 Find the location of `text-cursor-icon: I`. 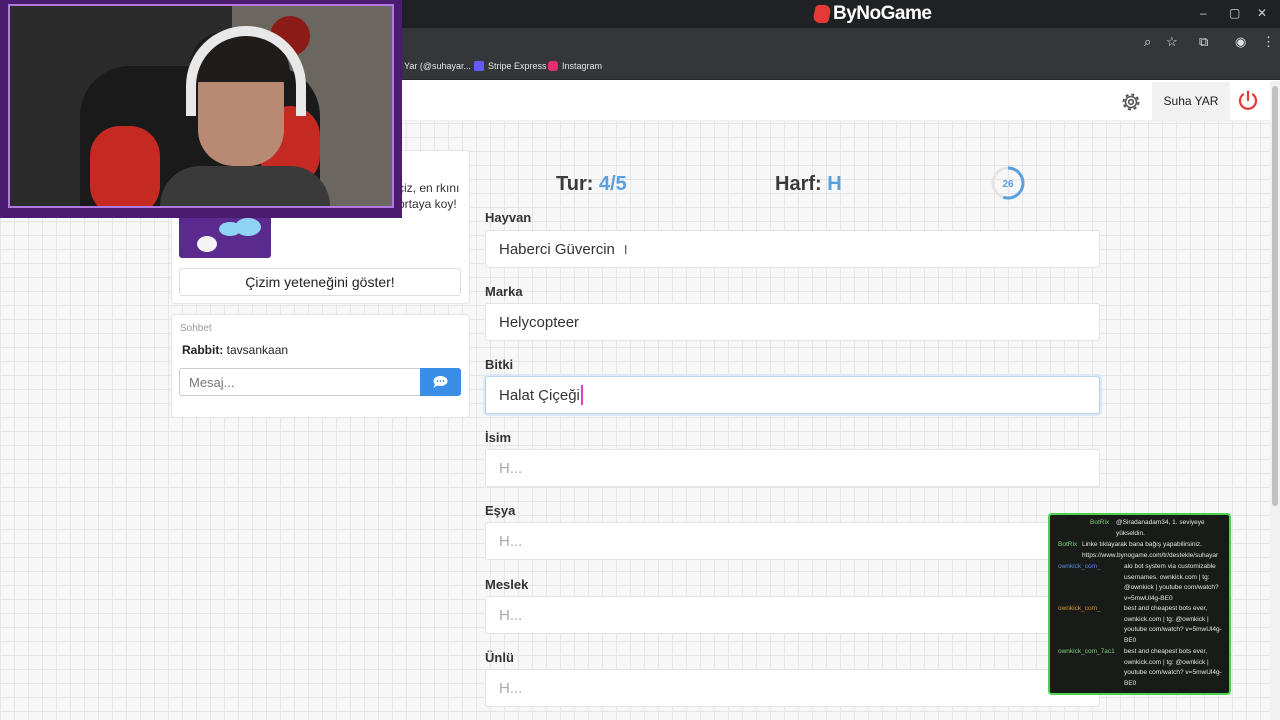

text-cursor-icon: I is located at coordinates (625, 249).